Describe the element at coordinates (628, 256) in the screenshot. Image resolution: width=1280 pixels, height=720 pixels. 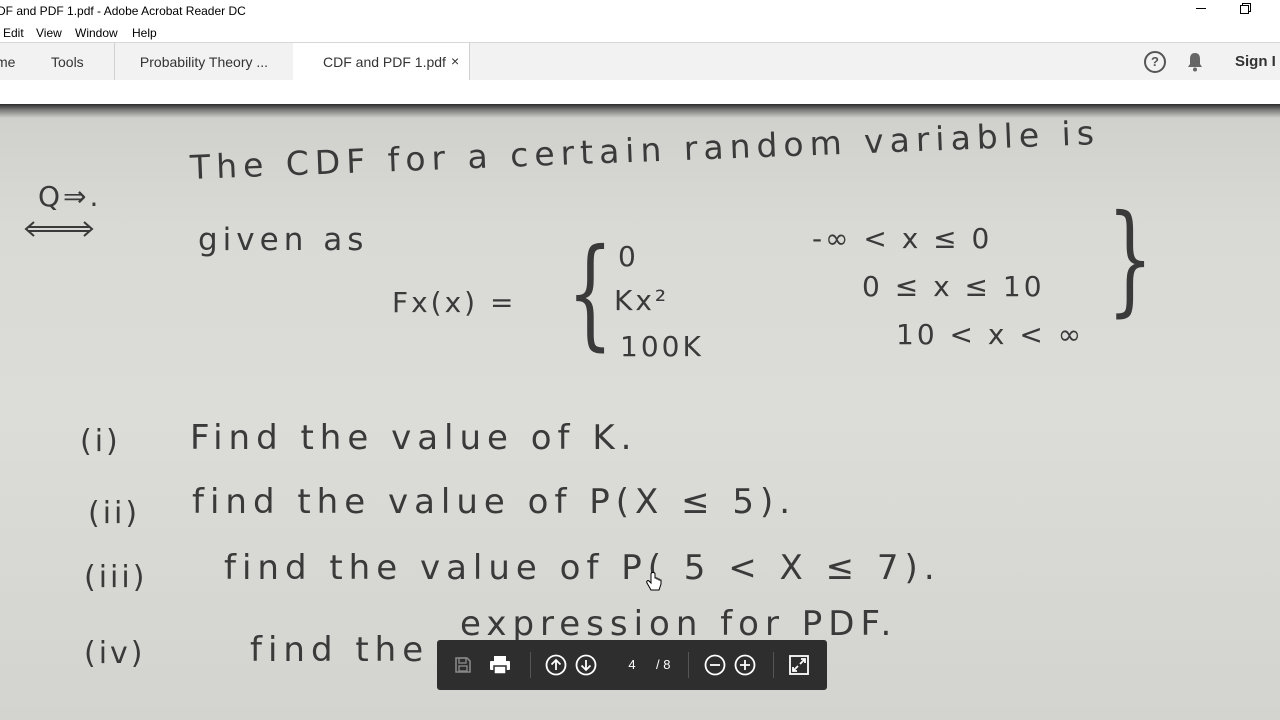
I see `case-expr-1: 0` at that location.